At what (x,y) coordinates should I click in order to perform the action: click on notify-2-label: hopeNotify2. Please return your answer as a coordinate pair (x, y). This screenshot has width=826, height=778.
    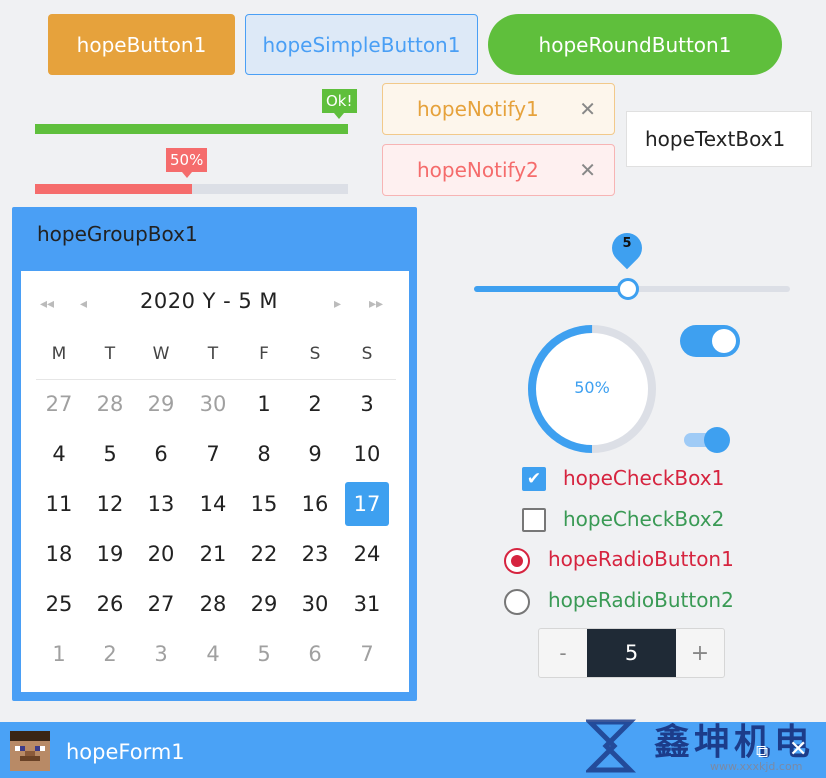
    Looking at the image, I should click on (478, 170).